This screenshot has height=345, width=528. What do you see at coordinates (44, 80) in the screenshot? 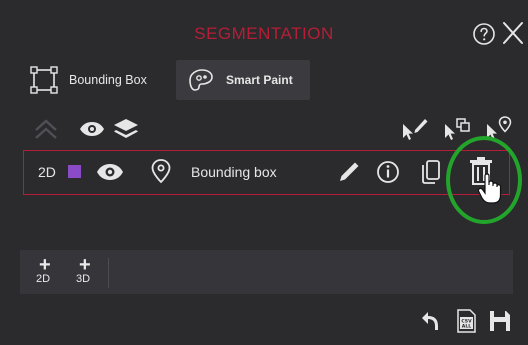
I see `bounding-box-icon` at bounding box center [44, 80].